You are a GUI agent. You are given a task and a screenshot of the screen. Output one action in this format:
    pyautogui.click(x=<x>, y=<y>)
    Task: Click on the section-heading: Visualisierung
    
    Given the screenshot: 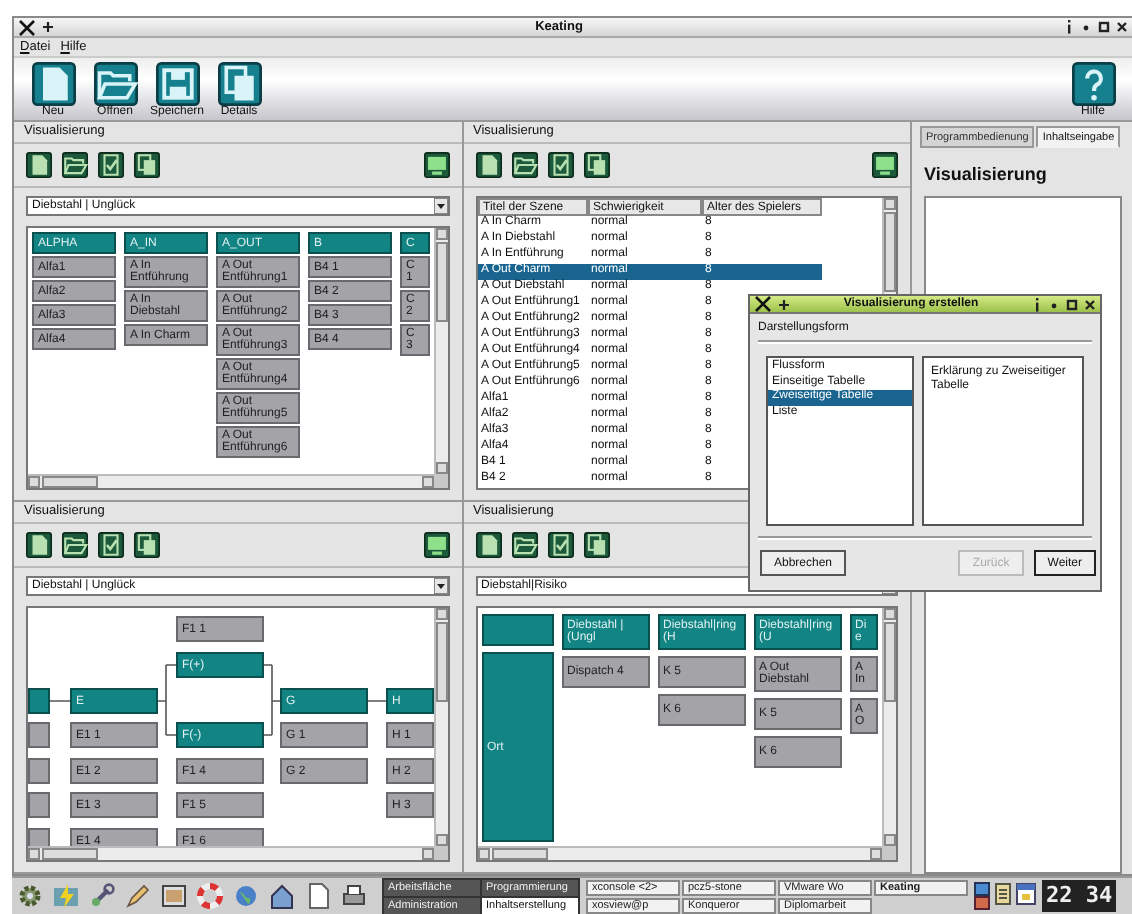 What is the action you would take?
    pyautogui.click(x=985, y=175)
    